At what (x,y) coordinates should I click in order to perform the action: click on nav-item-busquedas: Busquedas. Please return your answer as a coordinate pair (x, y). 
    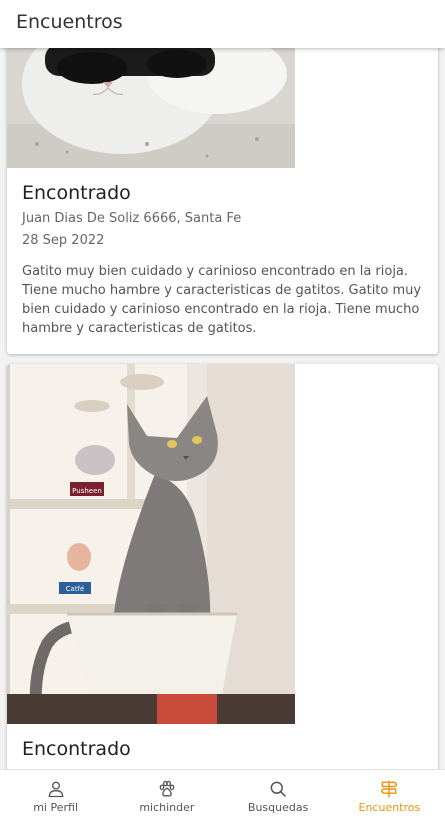
    Looking at the image, I should click on (278, 793).